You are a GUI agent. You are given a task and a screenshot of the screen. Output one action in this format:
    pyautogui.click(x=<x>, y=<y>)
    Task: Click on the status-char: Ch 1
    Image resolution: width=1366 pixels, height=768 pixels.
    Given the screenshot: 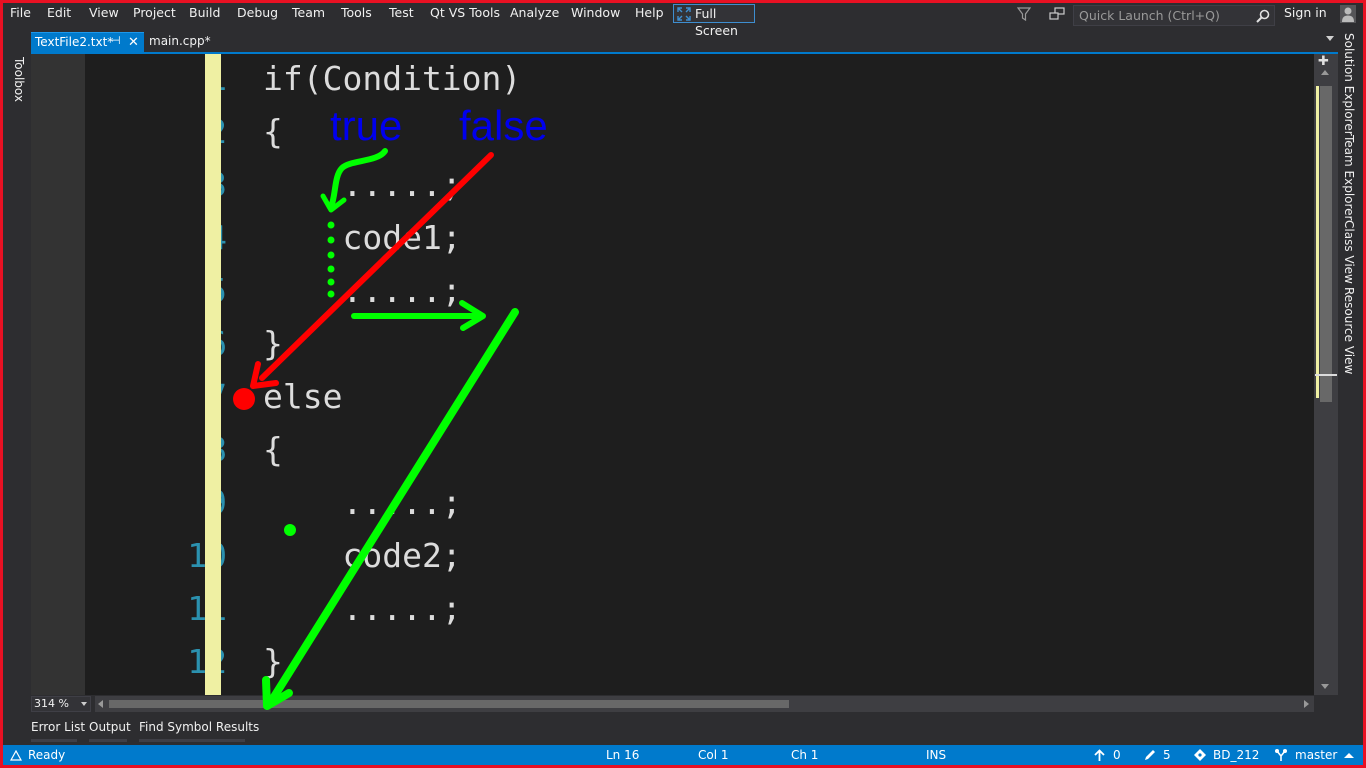 What is the action you would take?
    pyautogui.click(x=805, y=755)
    